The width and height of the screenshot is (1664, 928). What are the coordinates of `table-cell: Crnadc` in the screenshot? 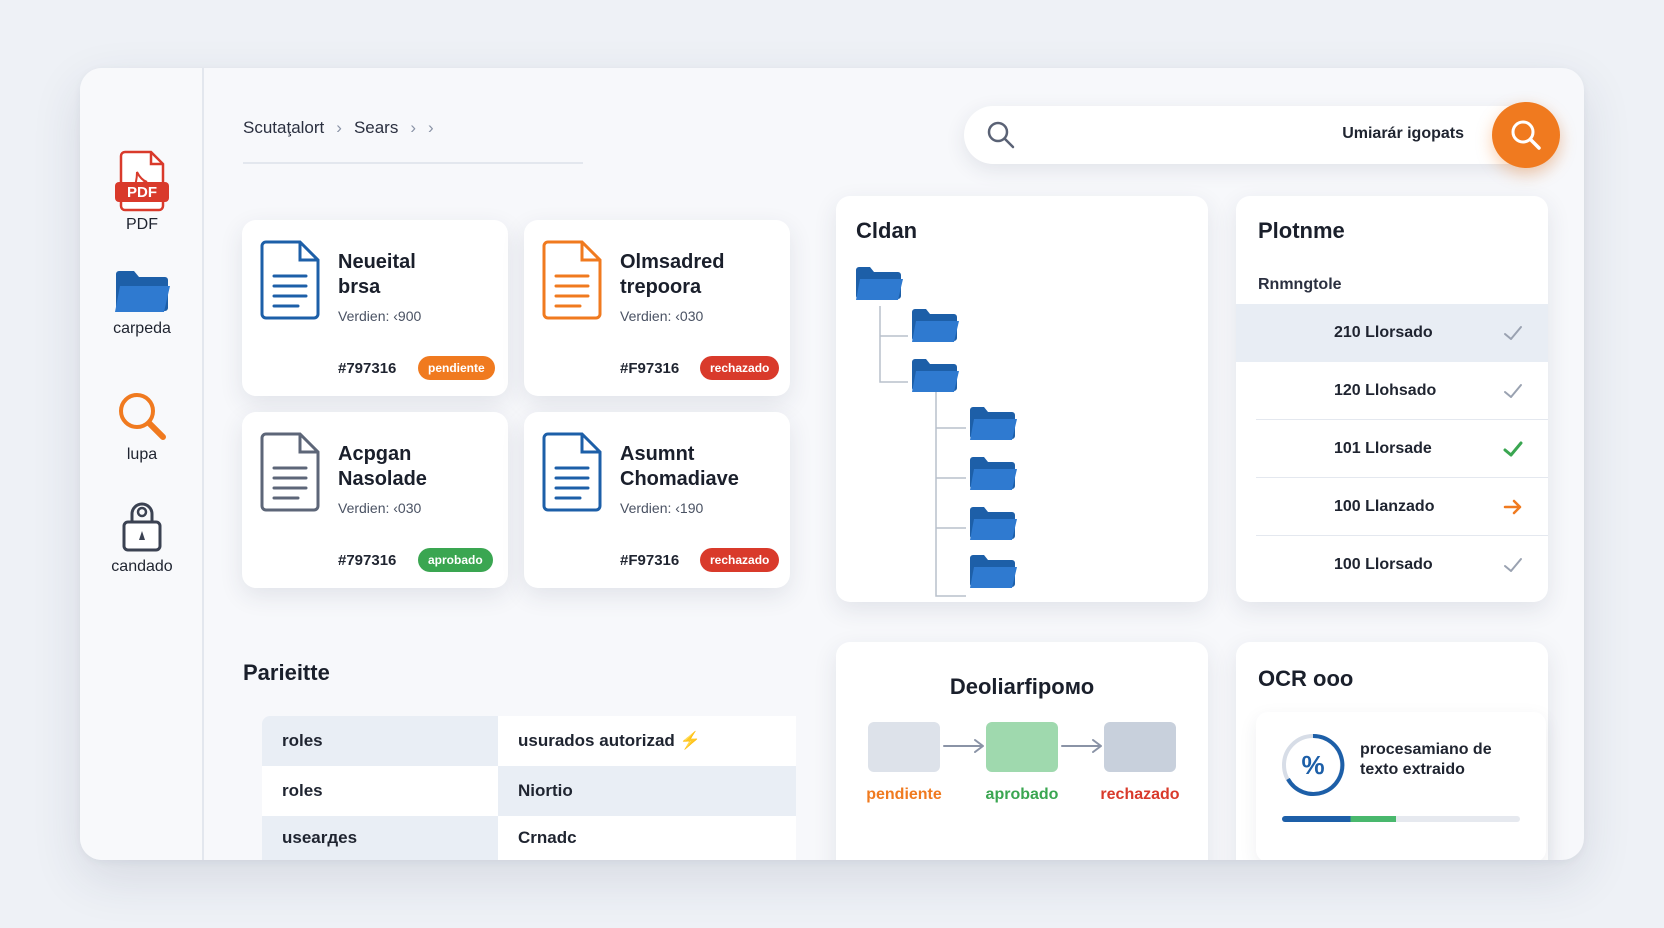 It's located at (647, 838).